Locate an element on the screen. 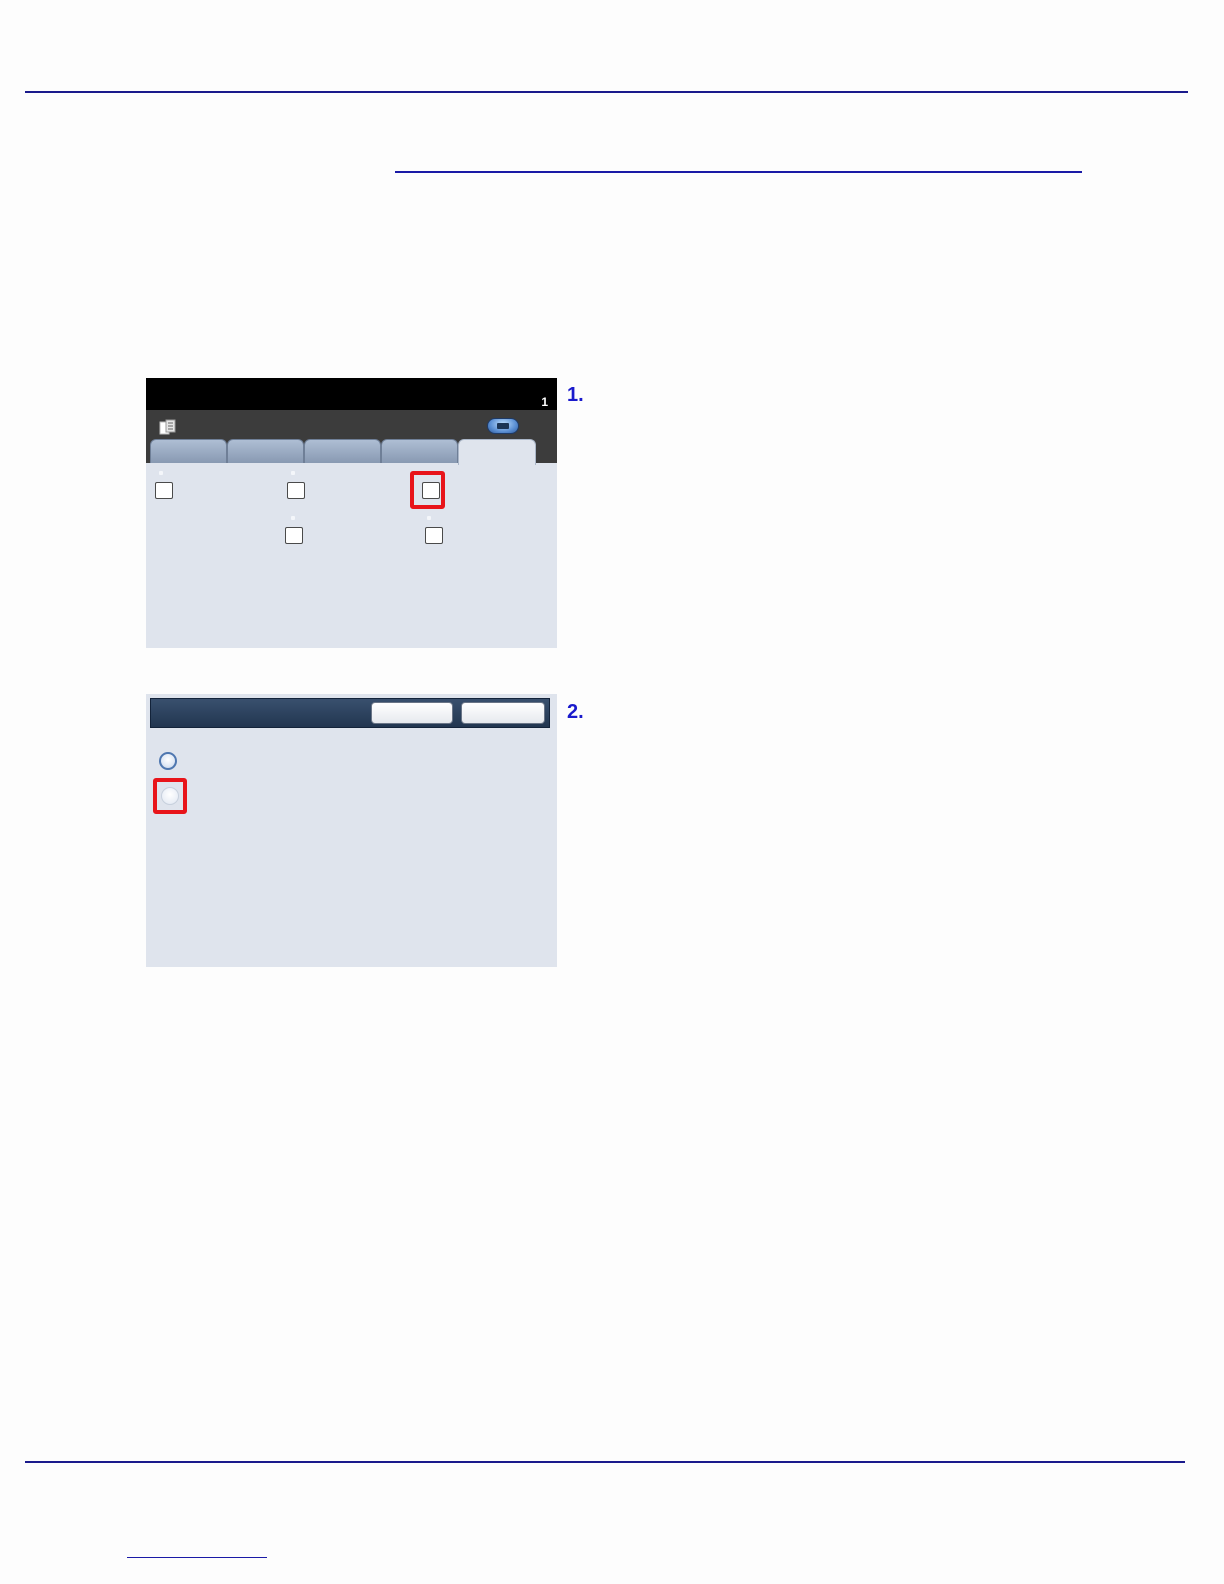  copy-app-icon is located at coordinates (167, 427).